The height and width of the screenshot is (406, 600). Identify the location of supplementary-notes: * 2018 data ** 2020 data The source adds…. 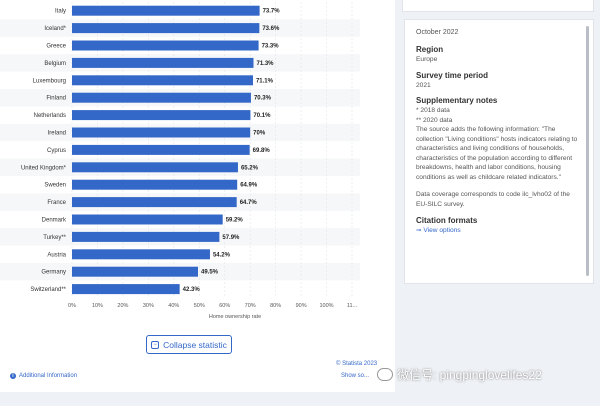
(499, 157).